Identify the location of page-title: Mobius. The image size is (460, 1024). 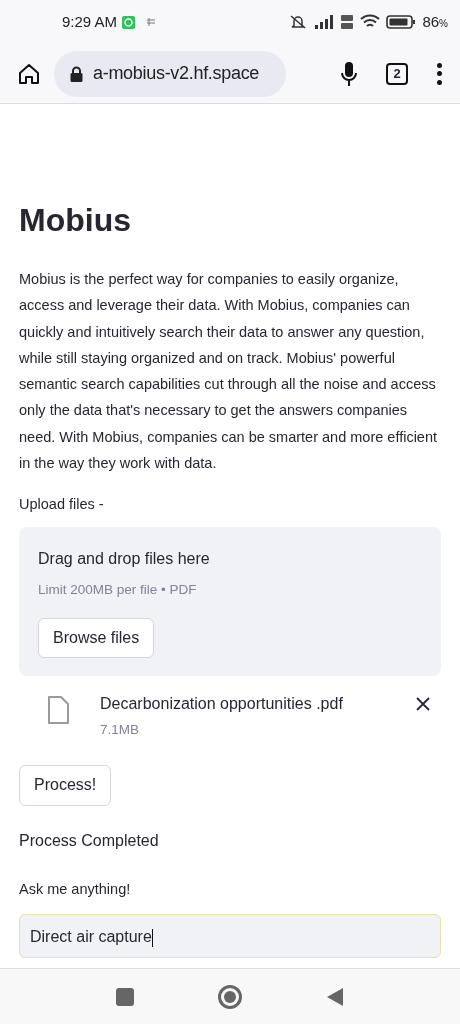
(75, 220).